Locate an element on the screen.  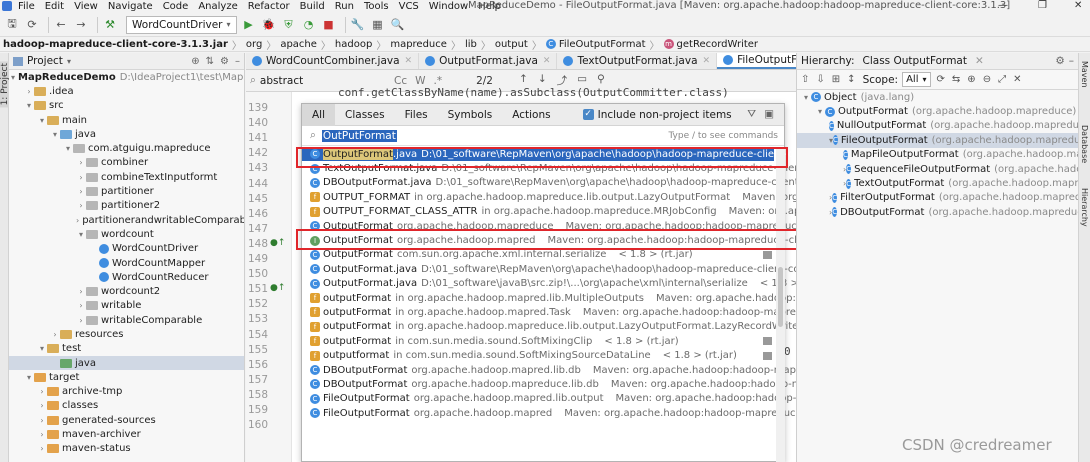
subtypes-icon: ⇩ is located at coordinates (820, 79).